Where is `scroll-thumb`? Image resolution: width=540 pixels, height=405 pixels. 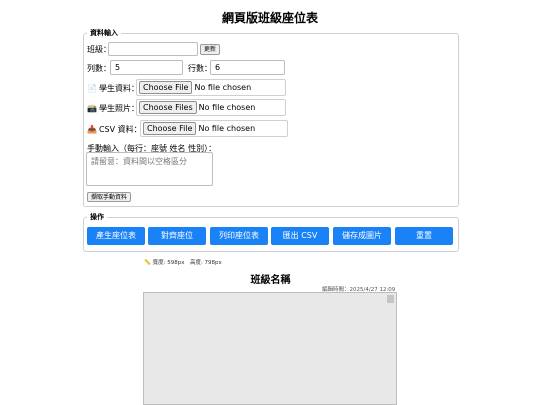
scroll-thumb is located at coordinates (390, 299).